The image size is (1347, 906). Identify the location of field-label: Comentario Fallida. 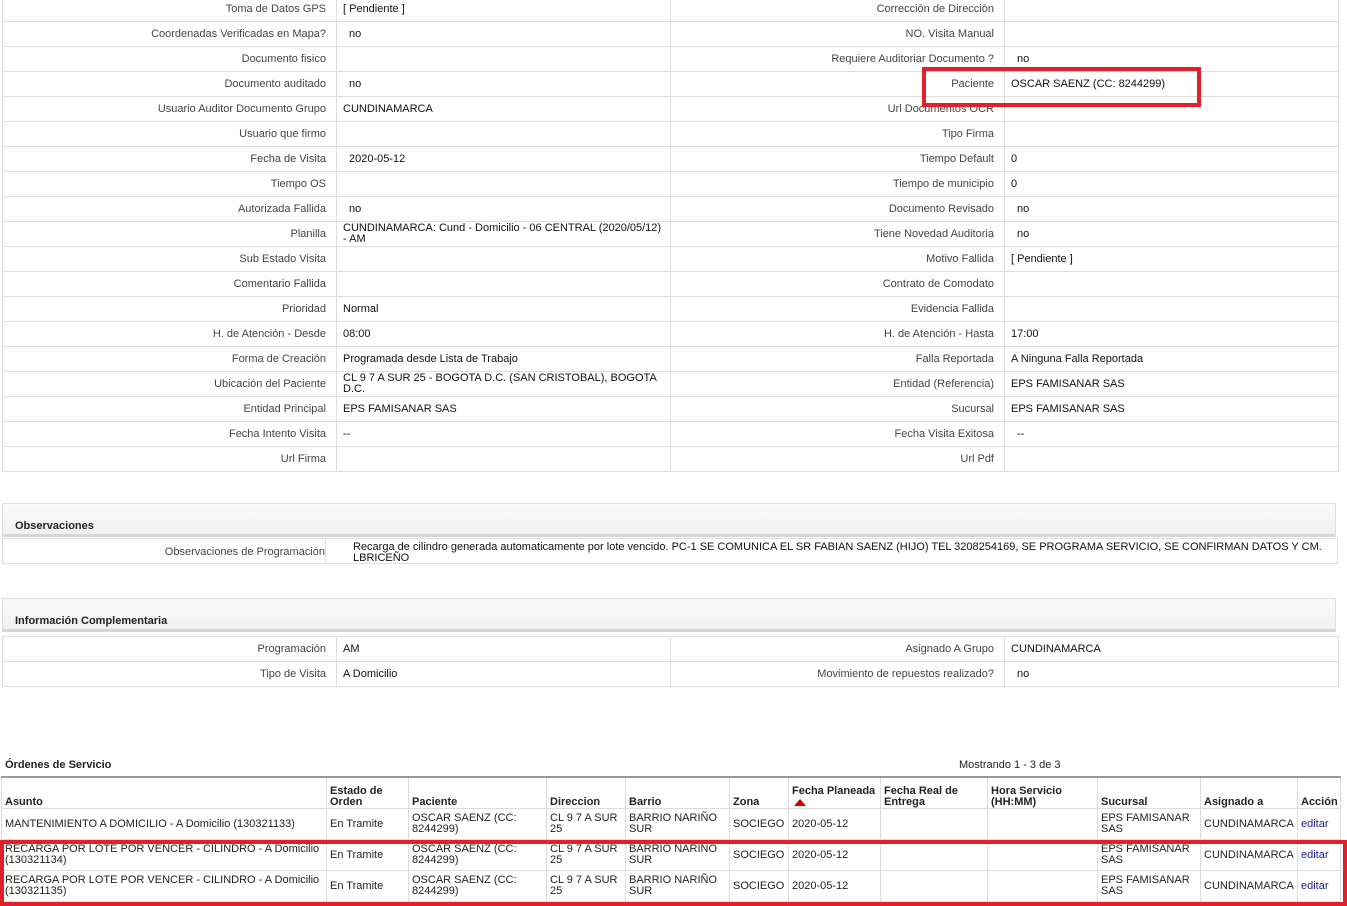
(169, 284).